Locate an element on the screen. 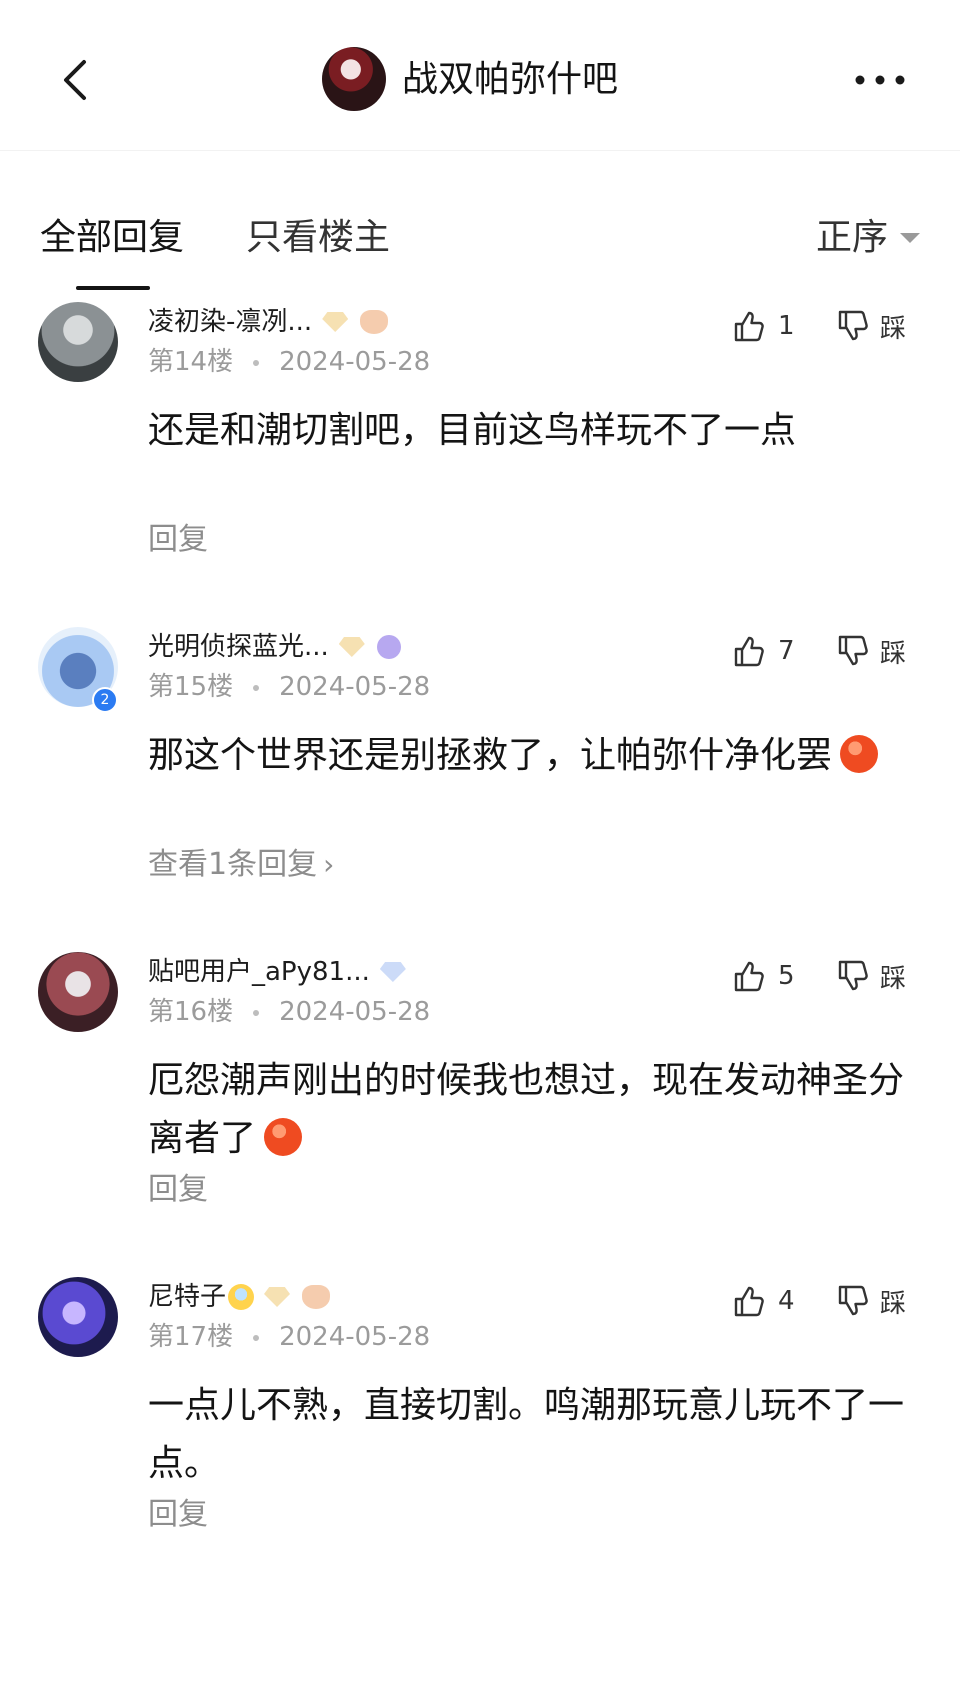 This screenshot has width=960, height=1707. reply-tabs: 全部回复 只看楼主 正序 is located at coordinates (480, 245).